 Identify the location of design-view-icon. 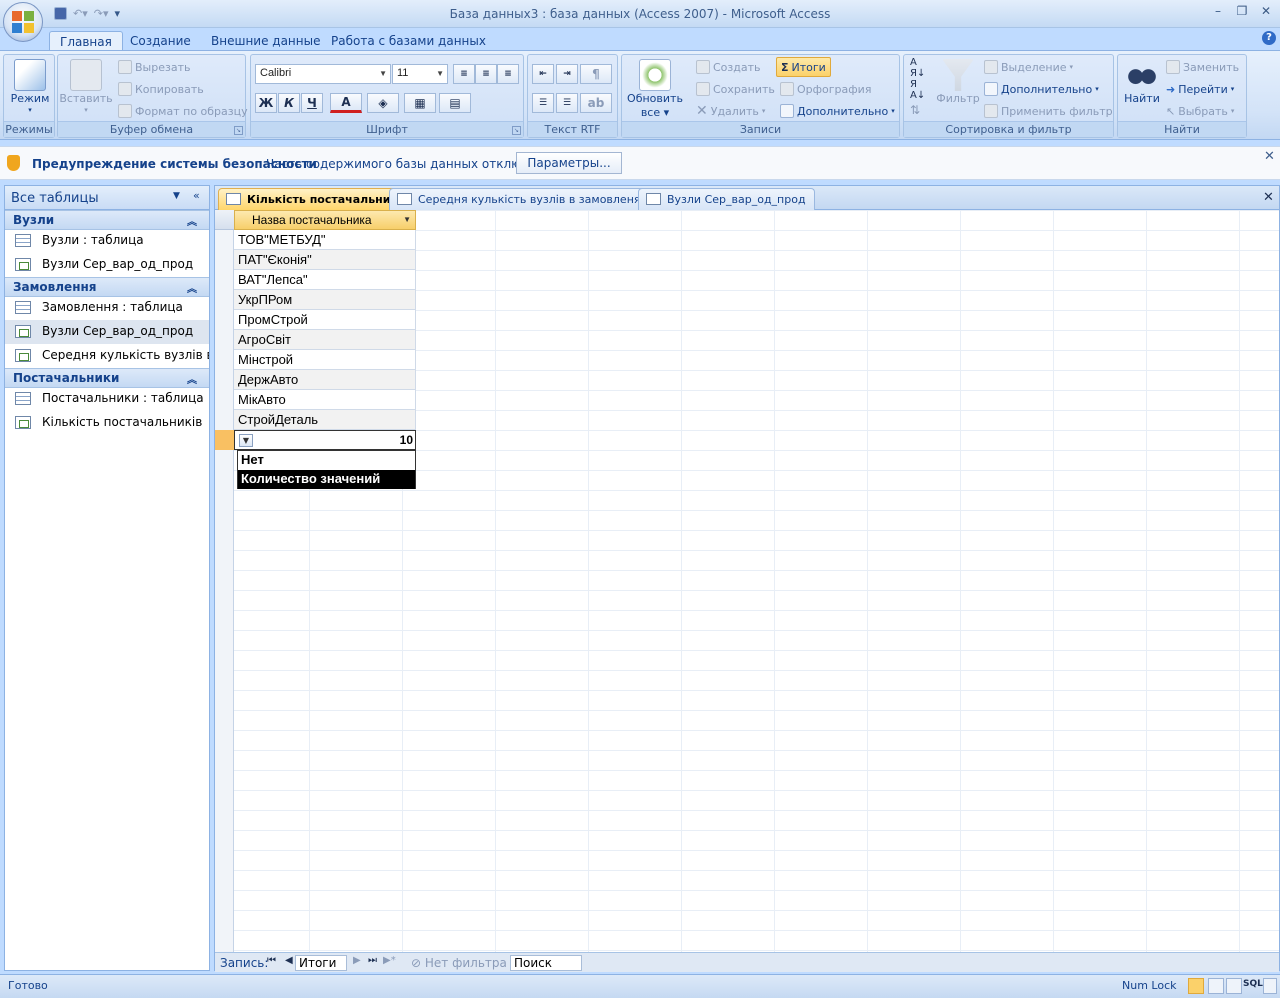
(1270, 986).